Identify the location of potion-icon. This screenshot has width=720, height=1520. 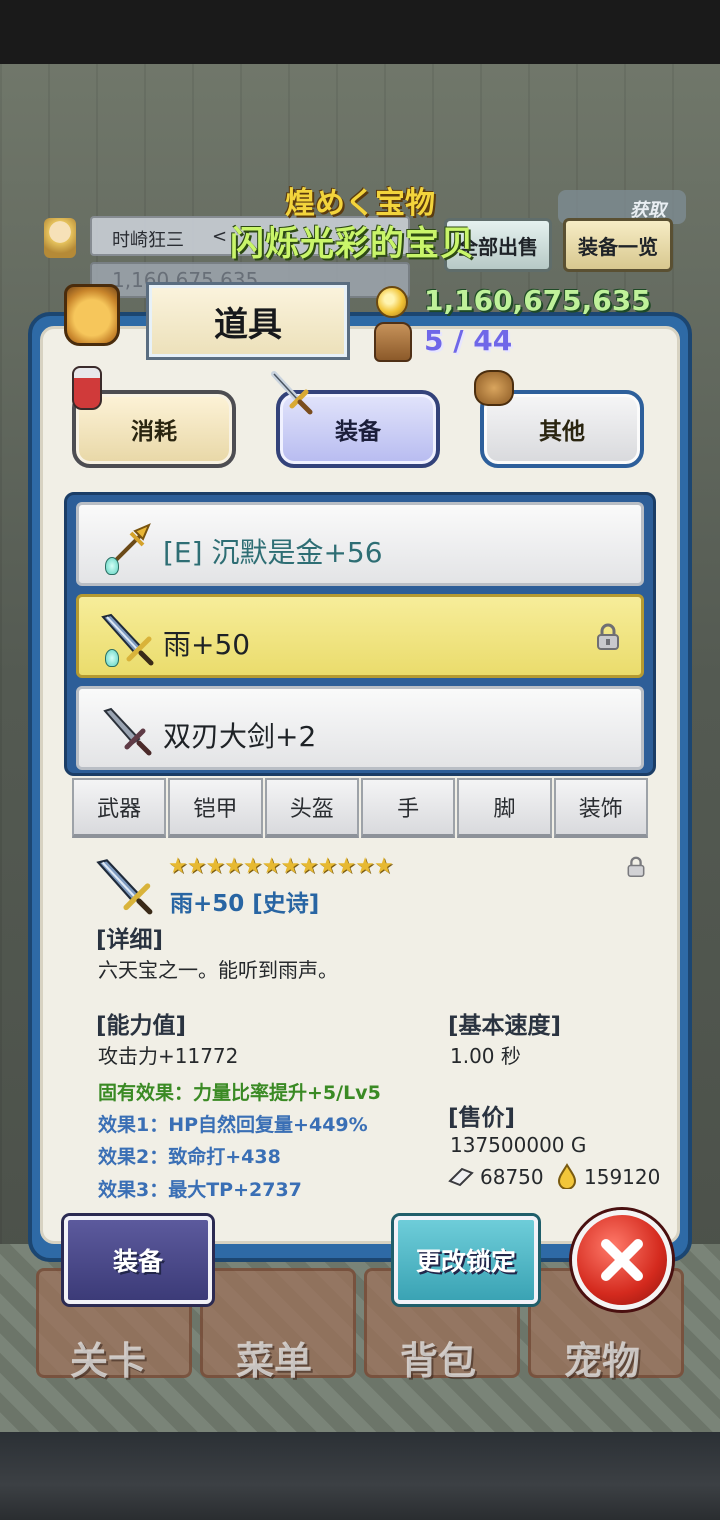
(87, 388).